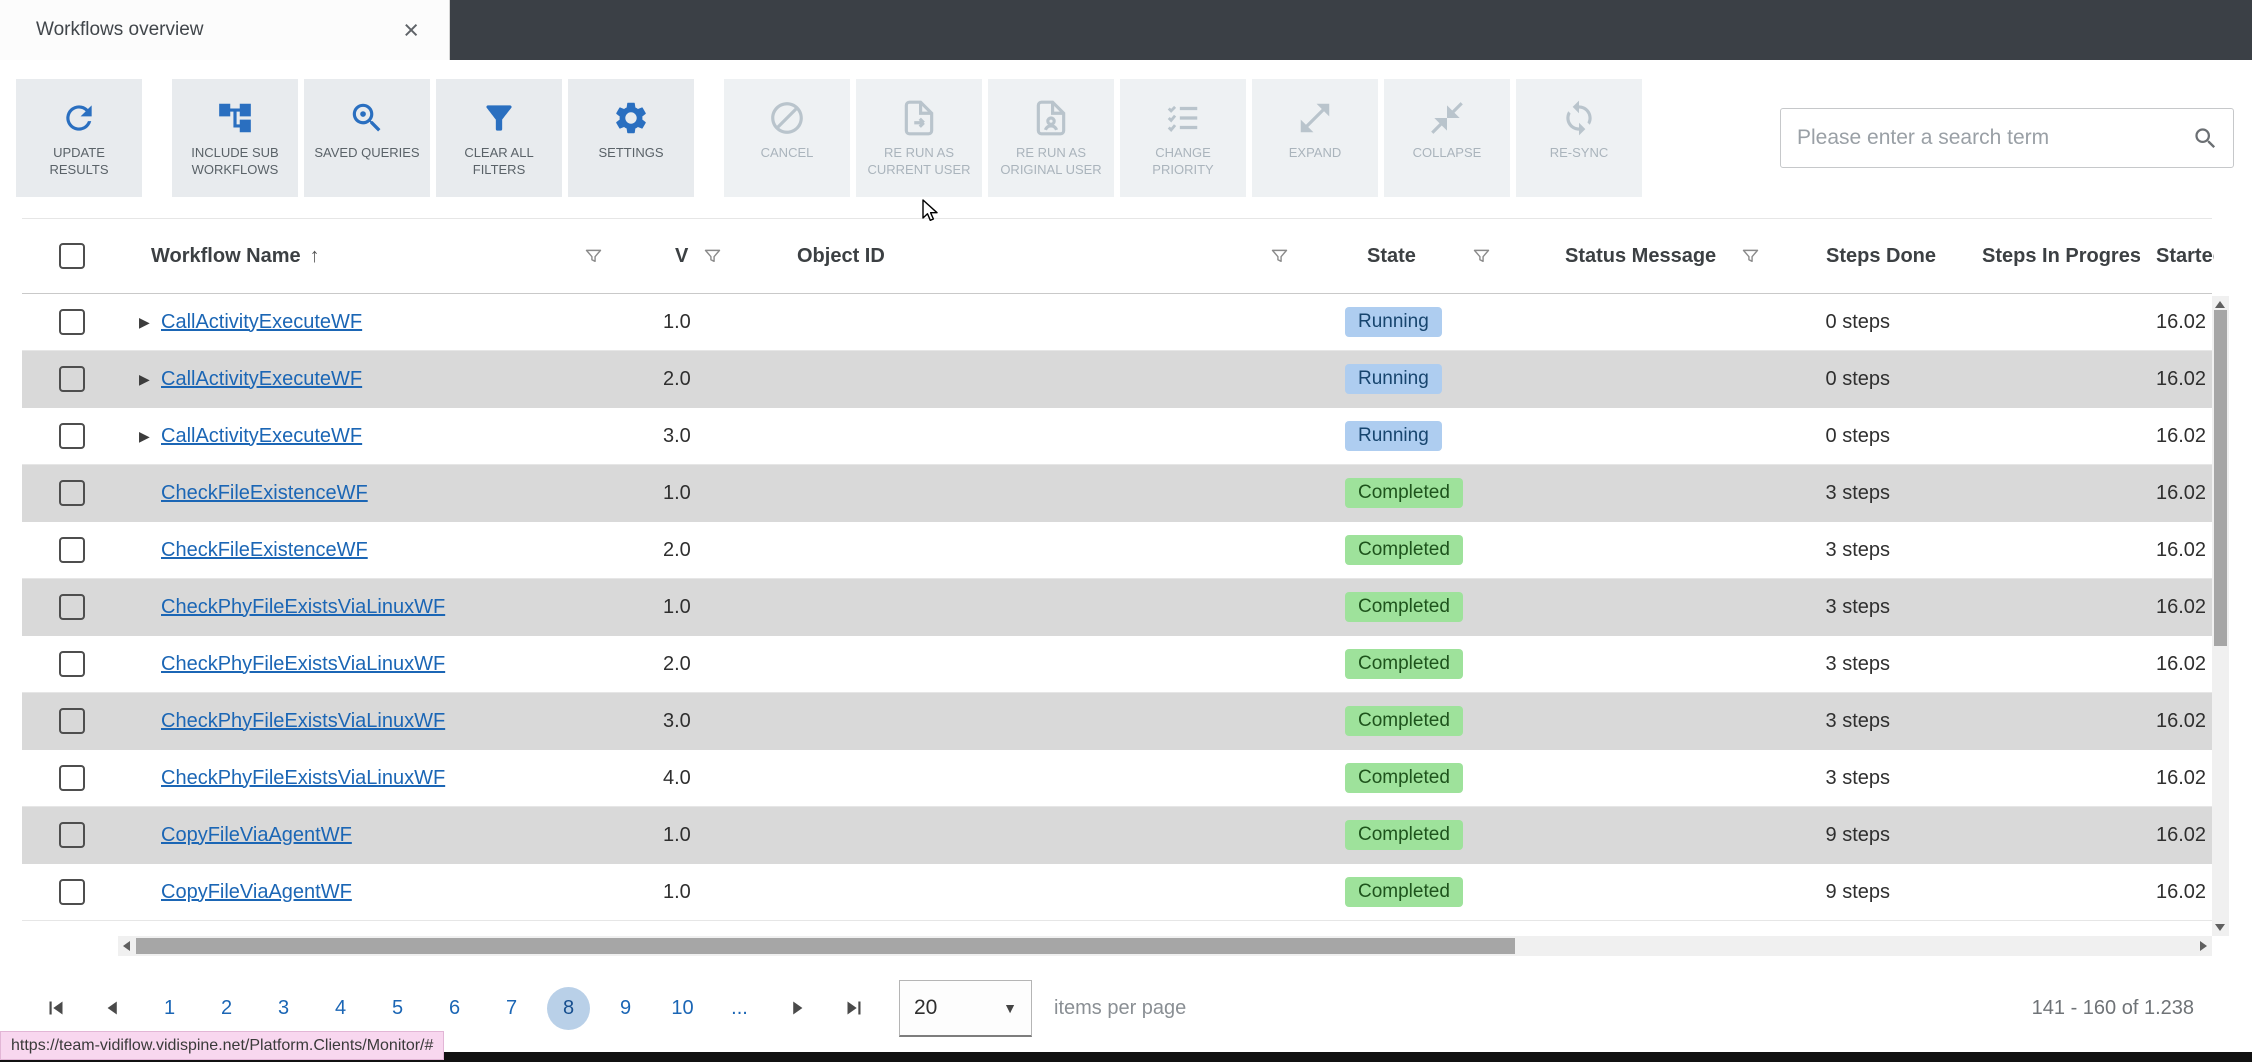  I want to click on first-page-icon, so click(55, 1008).